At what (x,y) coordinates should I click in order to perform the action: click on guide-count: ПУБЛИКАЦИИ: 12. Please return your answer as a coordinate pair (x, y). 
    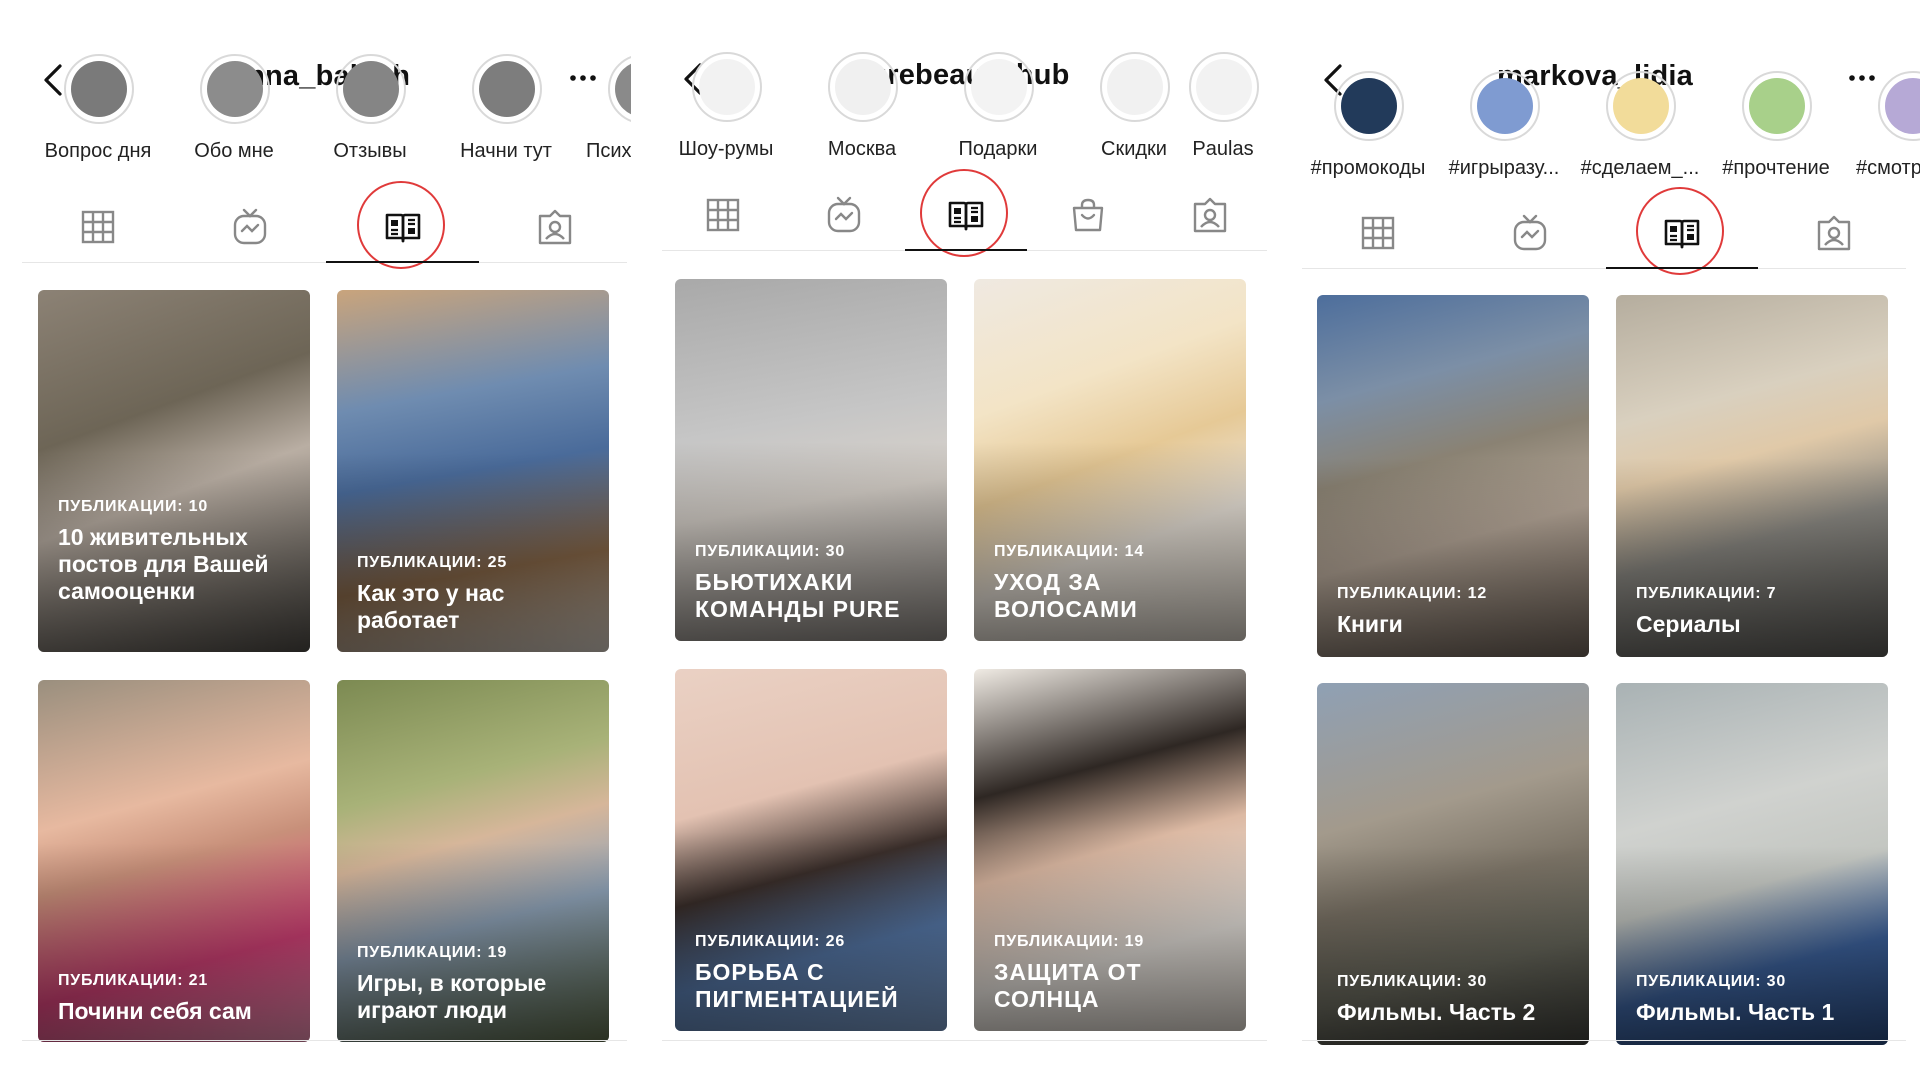
    Looking at the image, I should click on (1412, 593).